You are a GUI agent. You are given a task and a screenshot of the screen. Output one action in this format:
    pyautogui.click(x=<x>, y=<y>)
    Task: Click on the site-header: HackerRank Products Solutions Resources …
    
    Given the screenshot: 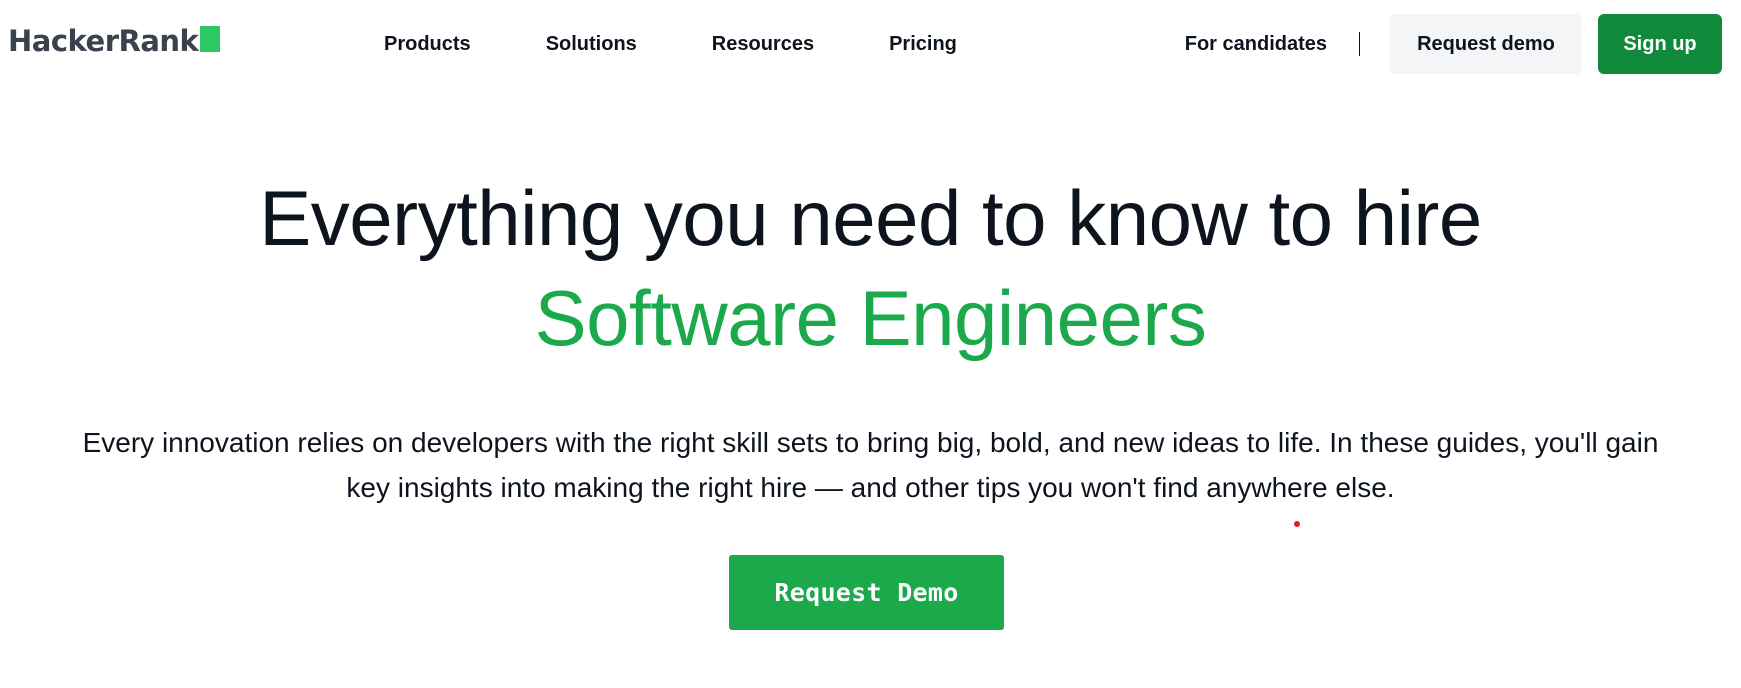 What is the action you would take?
    pyautogui.click(x=870, y=44)
    